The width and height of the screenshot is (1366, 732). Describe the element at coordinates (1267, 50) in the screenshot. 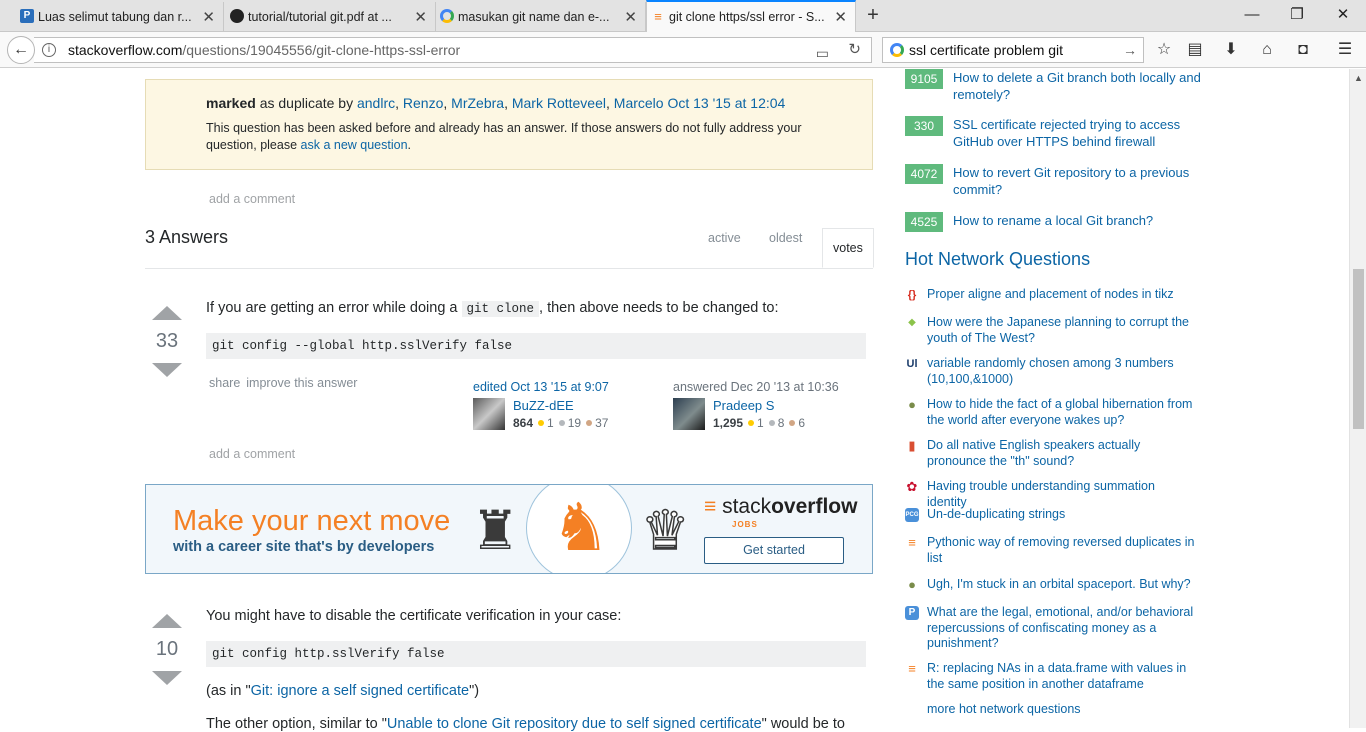

I see `home-icon: ⌂` at that location.